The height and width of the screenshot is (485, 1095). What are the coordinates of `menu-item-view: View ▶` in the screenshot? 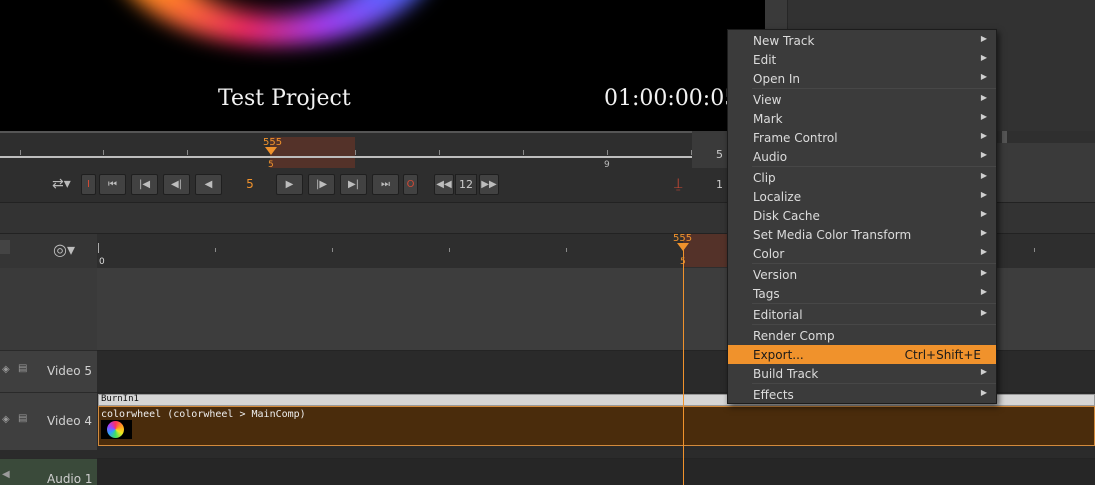 It's located at (862, 99).